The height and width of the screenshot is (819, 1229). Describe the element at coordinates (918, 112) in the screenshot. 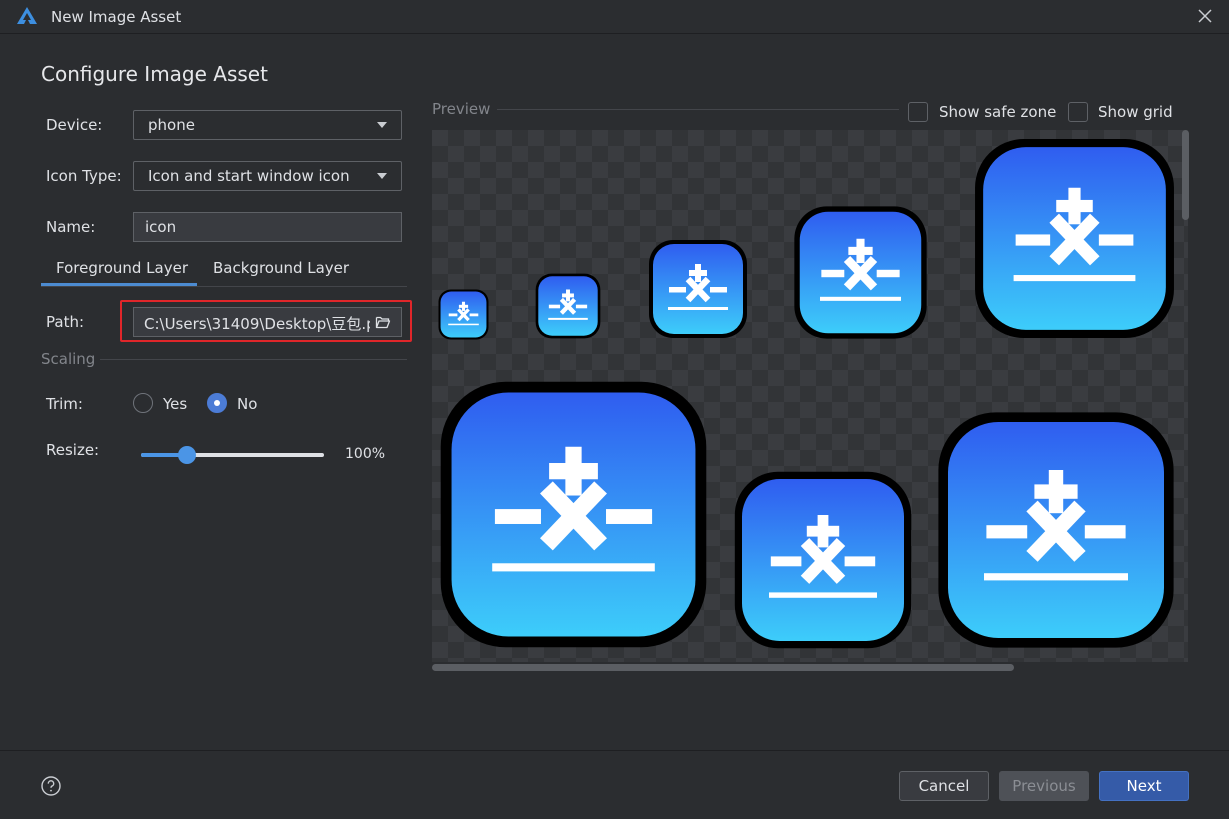

I see `show-safe-zone-checkbox` at that location.